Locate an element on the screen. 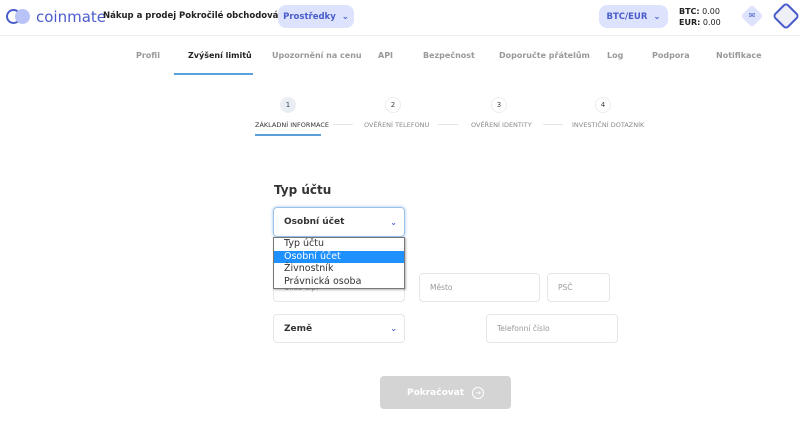  nav-advanced-trading: Pokročilé obchodování is located at coordinates (233, 16).